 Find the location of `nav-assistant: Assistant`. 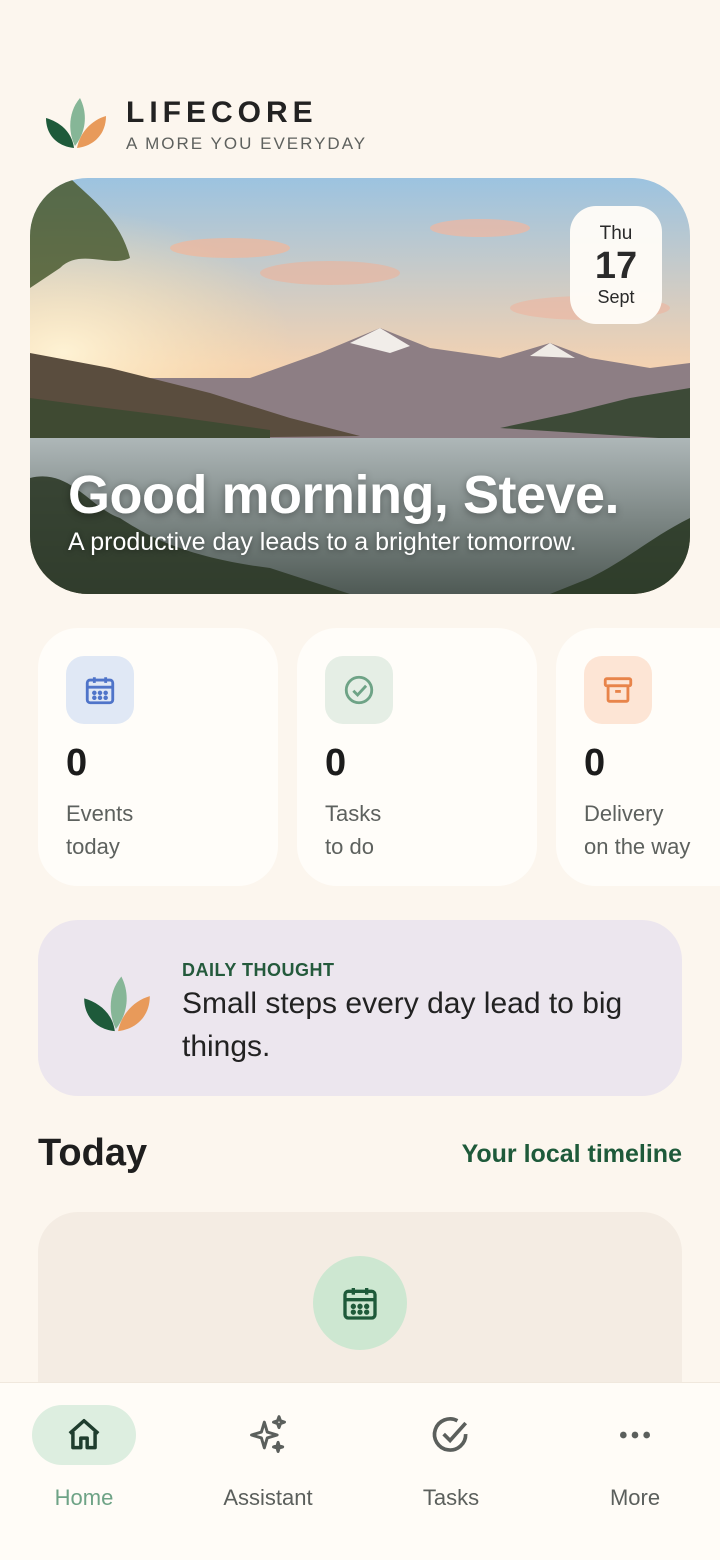

nav-assistant: Assistant is located at coordinates (268, 1465).